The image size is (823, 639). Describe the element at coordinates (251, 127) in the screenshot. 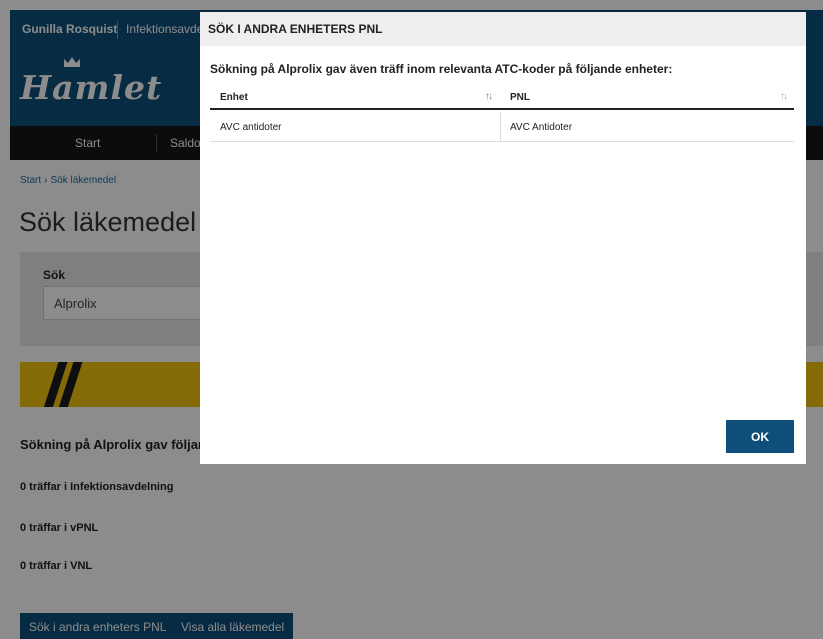

I see `cell-enhet: AVC antidoter` at that location.